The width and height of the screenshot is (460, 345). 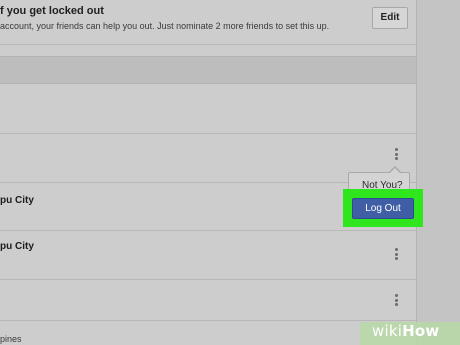 What do you see at coordinates (208, 333) in the screenshot?
I see `session-row: pines` at bounding box center [208, 333].